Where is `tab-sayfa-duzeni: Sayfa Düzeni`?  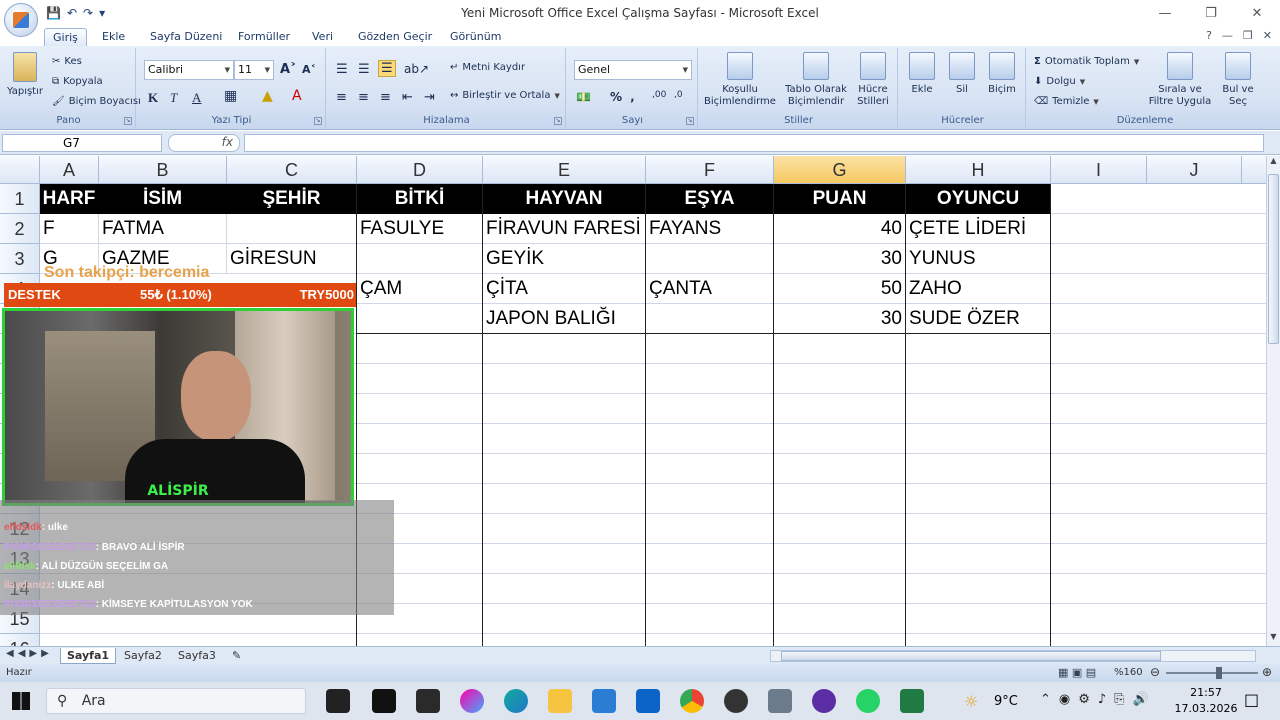 tab-sayfa-duzeni: Sayfa Düzeni is located at coordinates (186, 37).